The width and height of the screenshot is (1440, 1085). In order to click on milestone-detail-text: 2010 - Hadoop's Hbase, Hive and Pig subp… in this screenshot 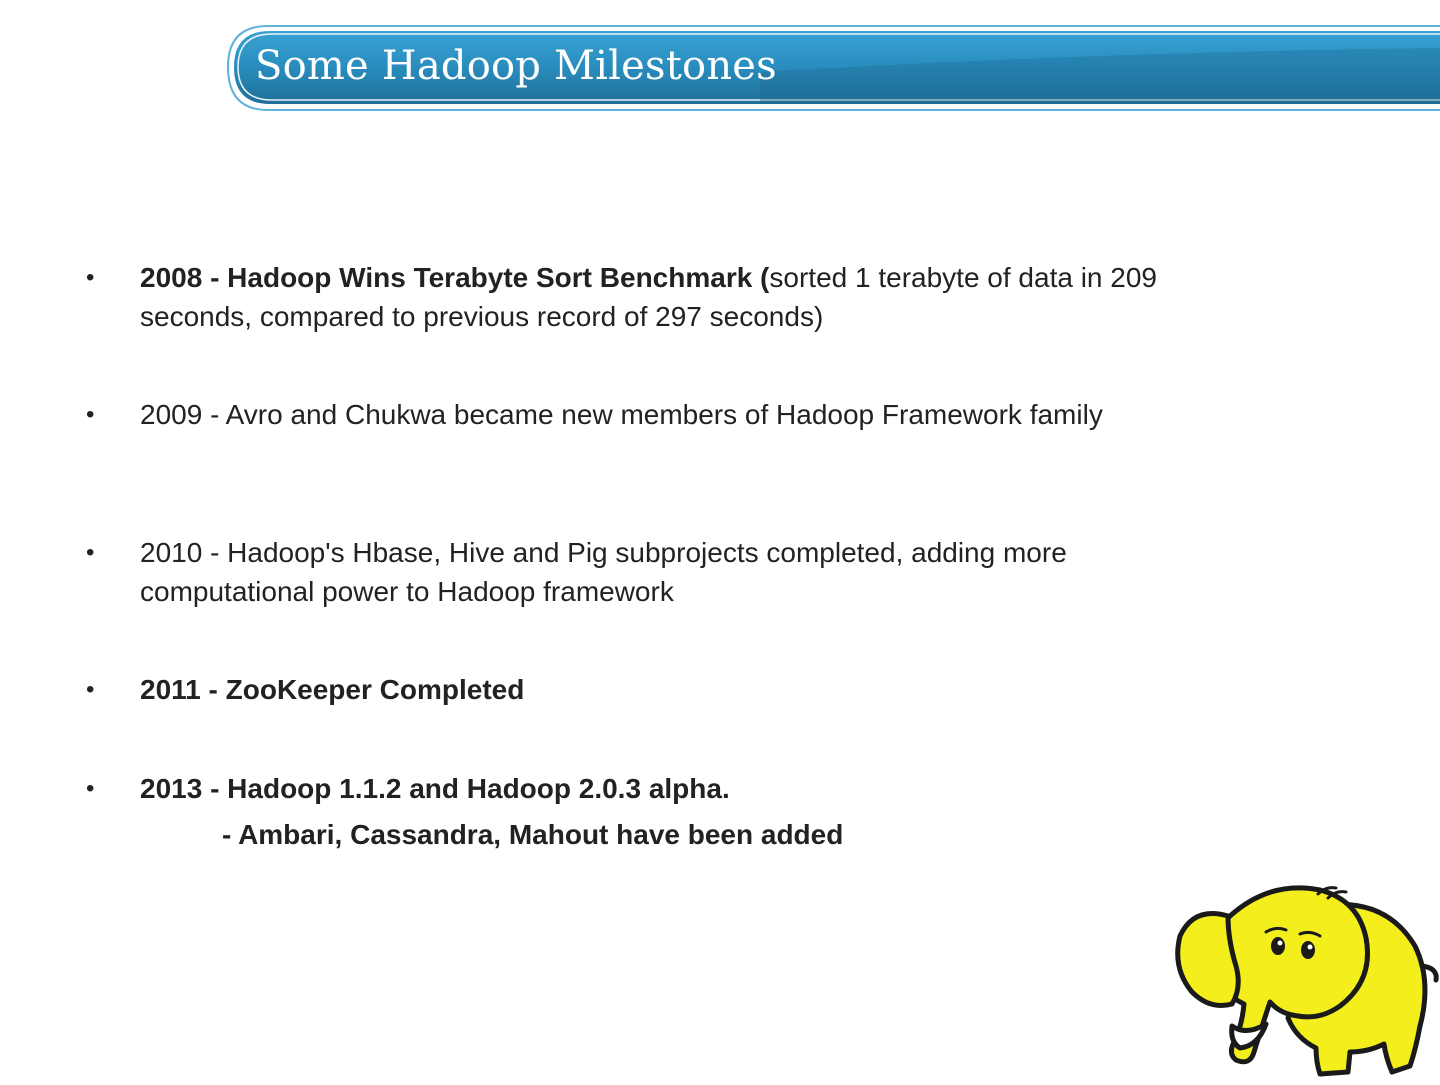, I will do `click(603, 572)`.